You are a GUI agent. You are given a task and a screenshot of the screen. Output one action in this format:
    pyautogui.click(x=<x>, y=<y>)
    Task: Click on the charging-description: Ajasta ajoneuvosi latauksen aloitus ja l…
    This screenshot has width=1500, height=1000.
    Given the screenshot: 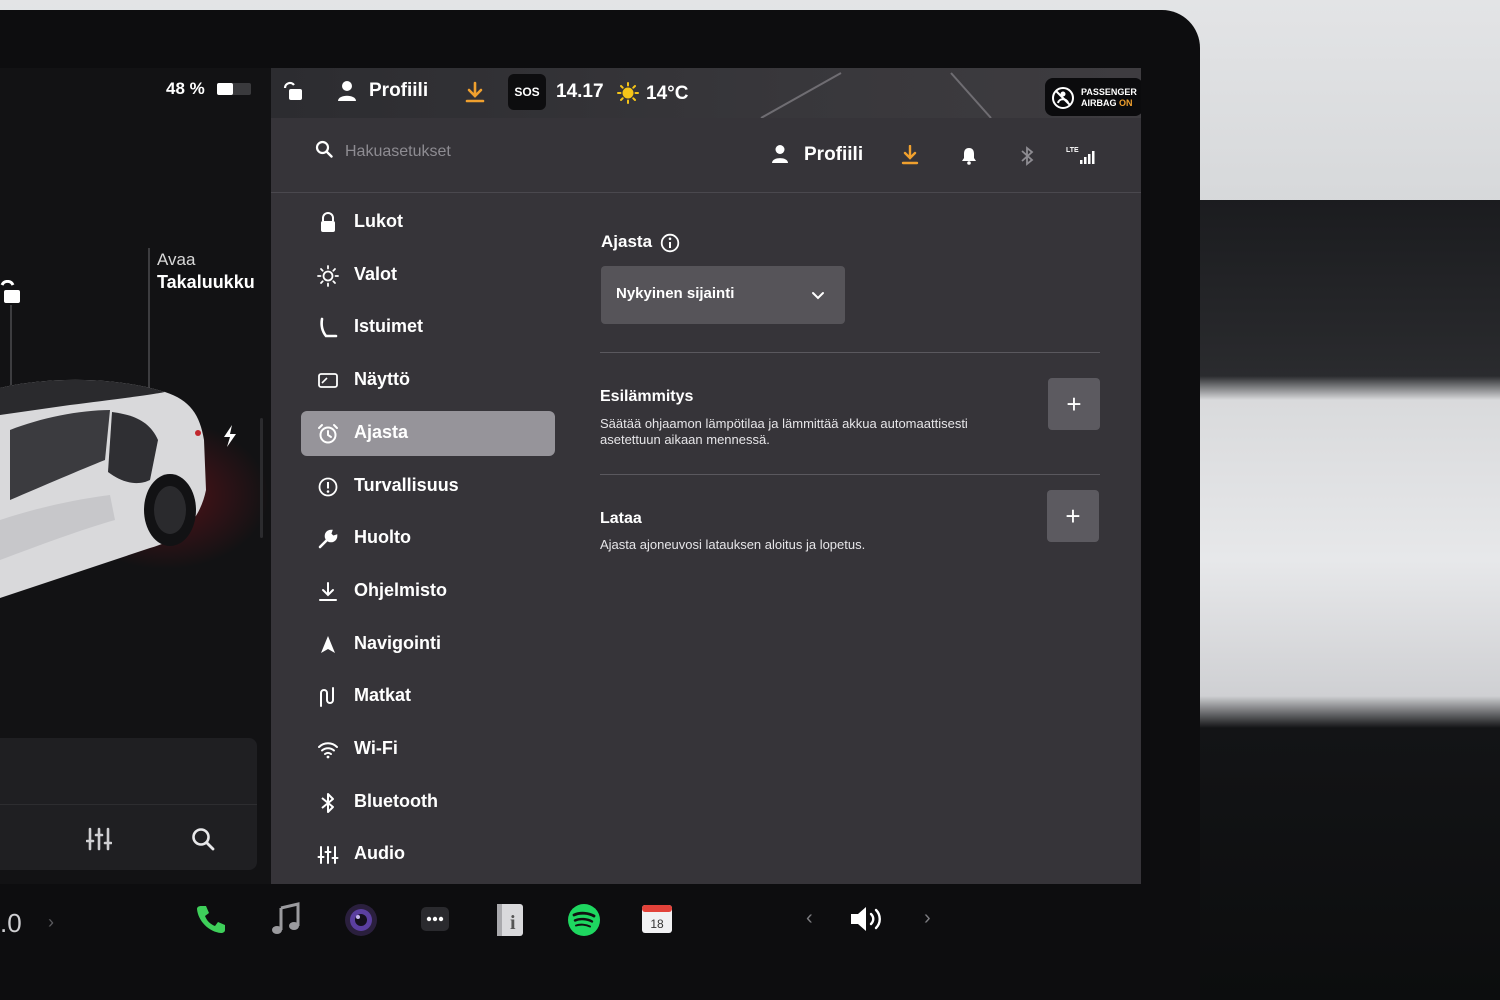 What is the action you would take?
    pyautogui.click(x=733, y=544)
    